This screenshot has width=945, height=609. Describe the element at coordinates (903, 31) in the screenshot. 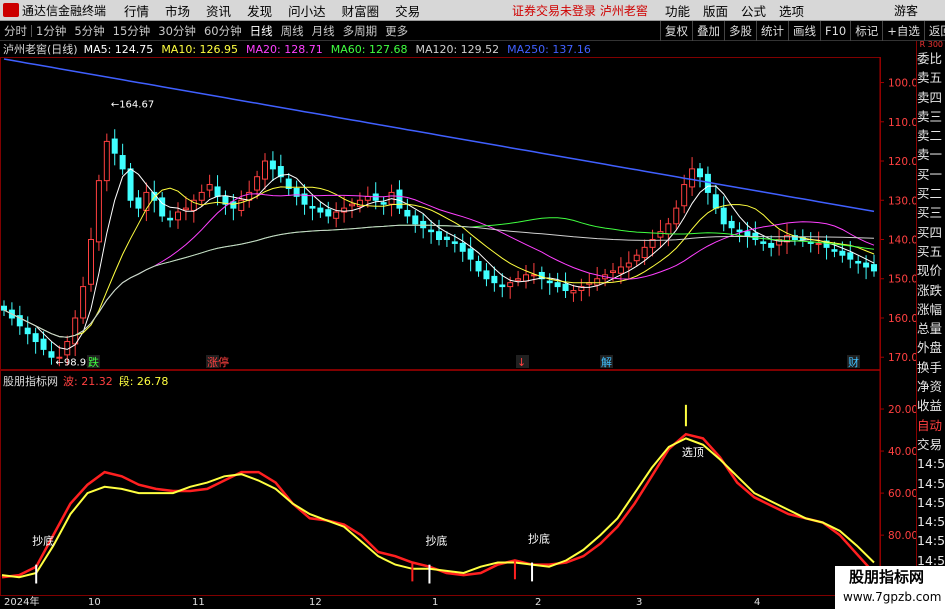

I see `tool-zixuan: +自选` at that location.